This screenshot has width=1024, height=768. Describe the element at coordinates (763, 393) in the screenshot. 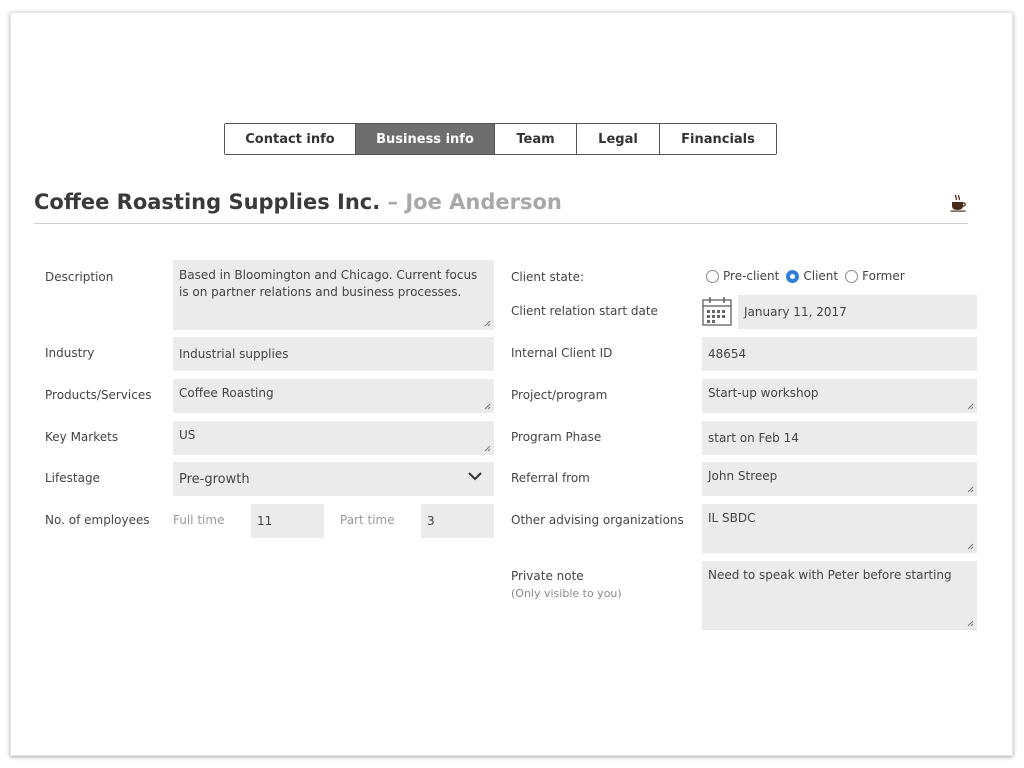

I see `project-value: Start-up workshop` at that location.